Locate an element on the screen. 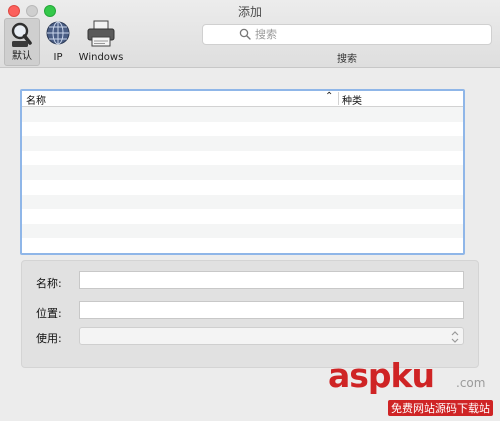 Image resolution: width=500 pixels, height=421 pixels. use-label: 使用: is located at coordinates (49, 338).